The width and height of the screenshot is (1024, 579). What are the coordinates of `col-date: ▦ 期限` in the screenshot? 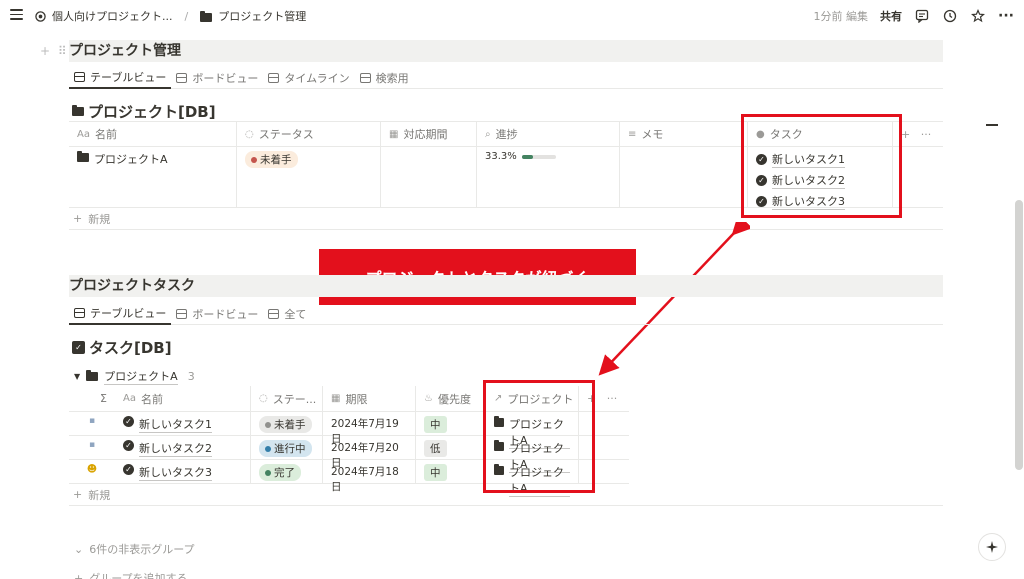 It's located at (369, 398).